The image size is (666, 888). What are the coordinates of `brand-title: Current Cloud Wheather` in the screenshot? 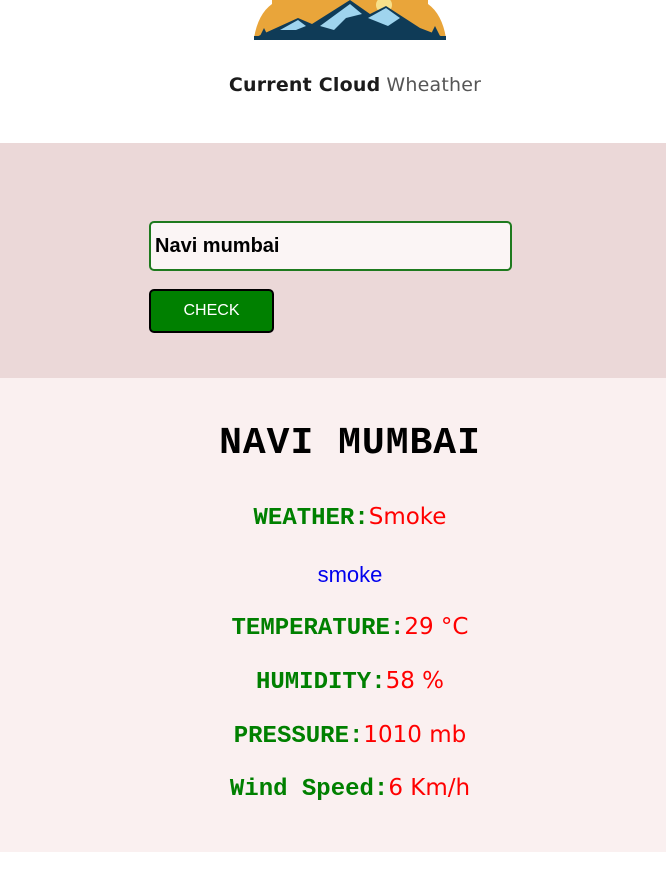 It's located at (333, 85).